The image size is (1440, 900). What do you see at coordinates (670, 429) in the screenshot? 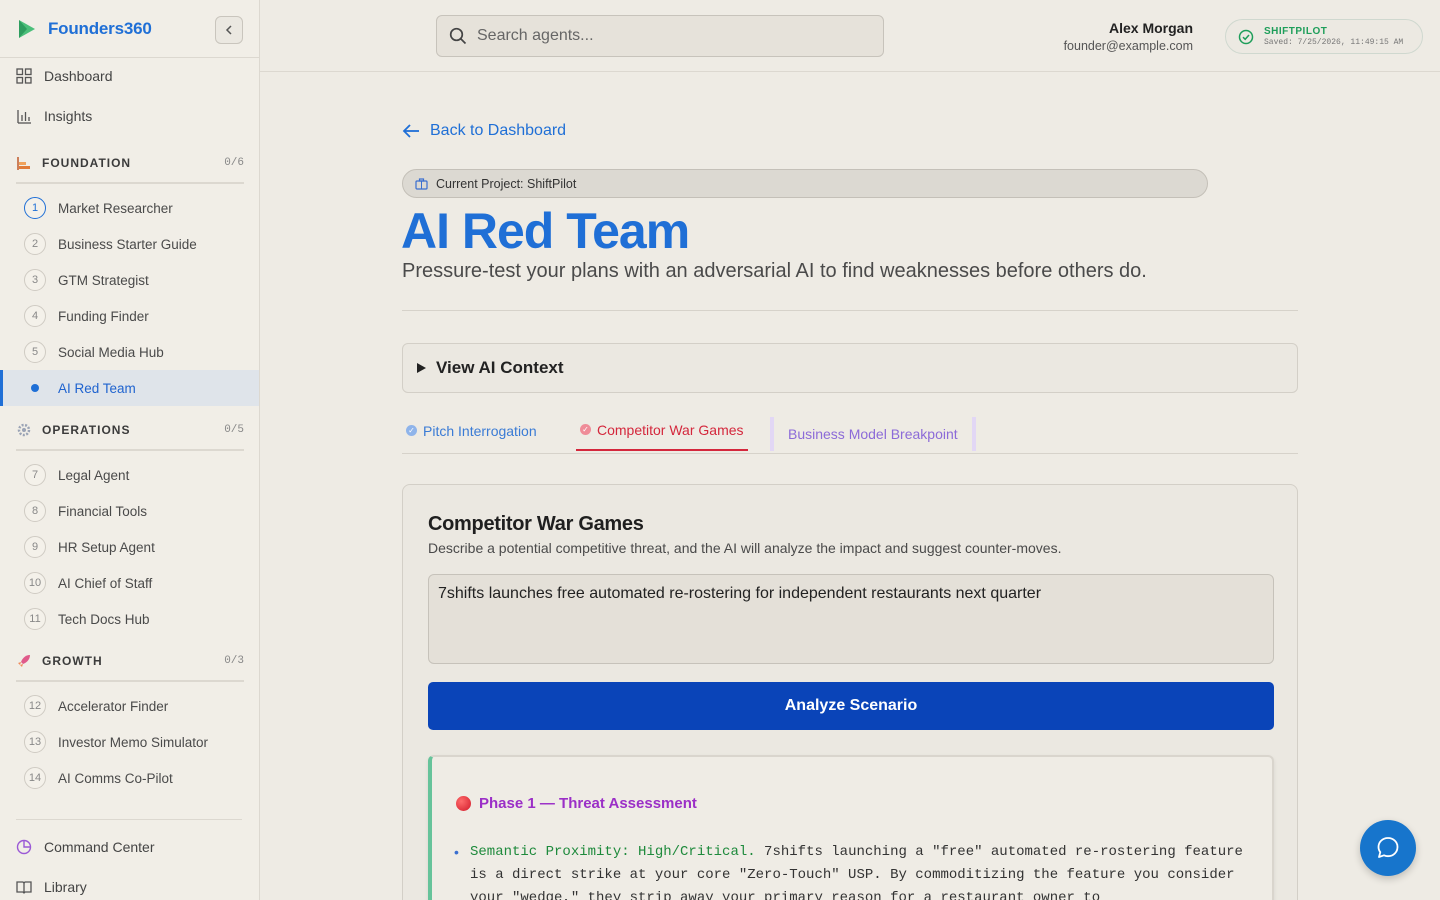
I see `tab-label: Competitor War Games` at bounding box center [670, 429].